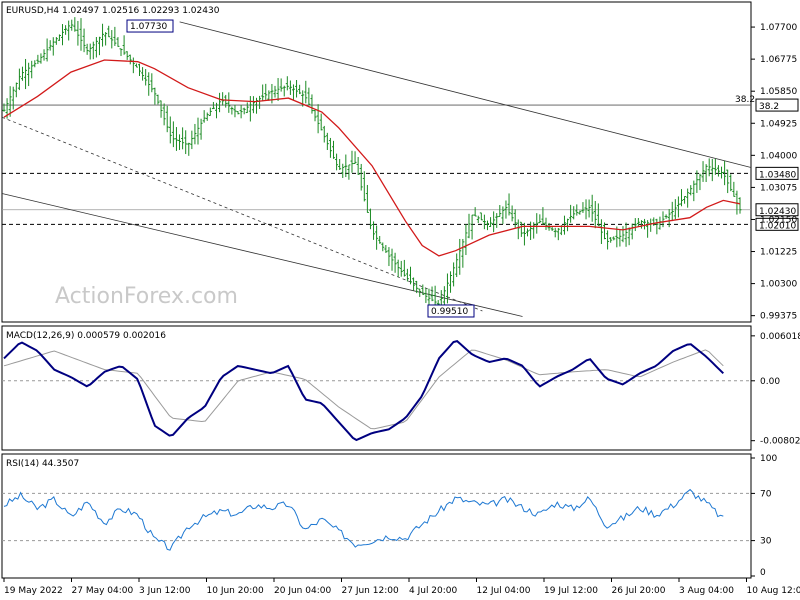  What do you see at coordinates (778, 156) in the screenshot?
I see `price-tick-label: 1.04000` at bounding box center [778, 156].